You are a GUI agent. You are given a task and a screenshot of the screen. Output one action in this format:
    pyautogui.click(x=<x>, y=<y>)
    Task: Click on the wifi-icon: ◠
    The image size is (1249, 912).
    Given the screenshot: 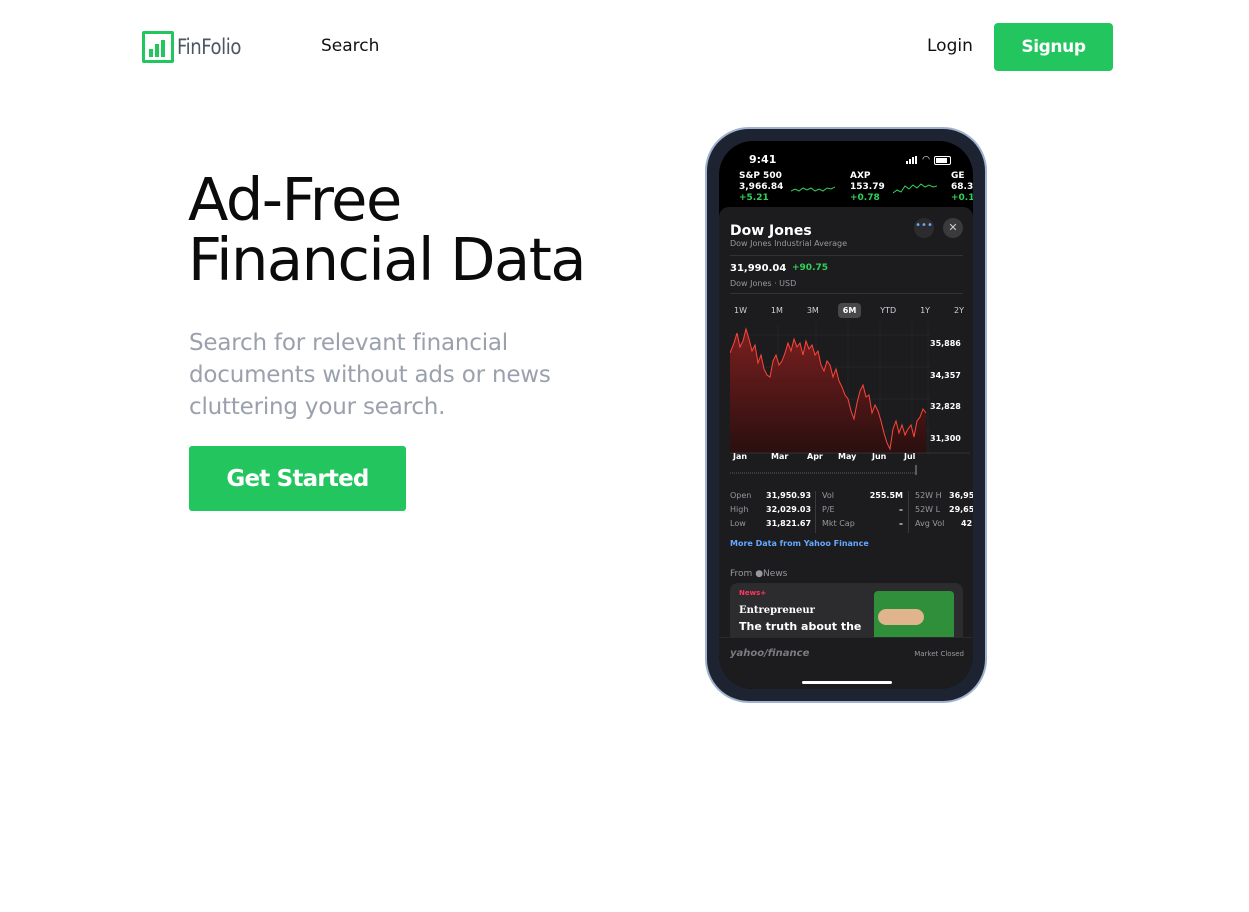 What is the action you would take?
    pyautogui.click(x=926, y=160)
    